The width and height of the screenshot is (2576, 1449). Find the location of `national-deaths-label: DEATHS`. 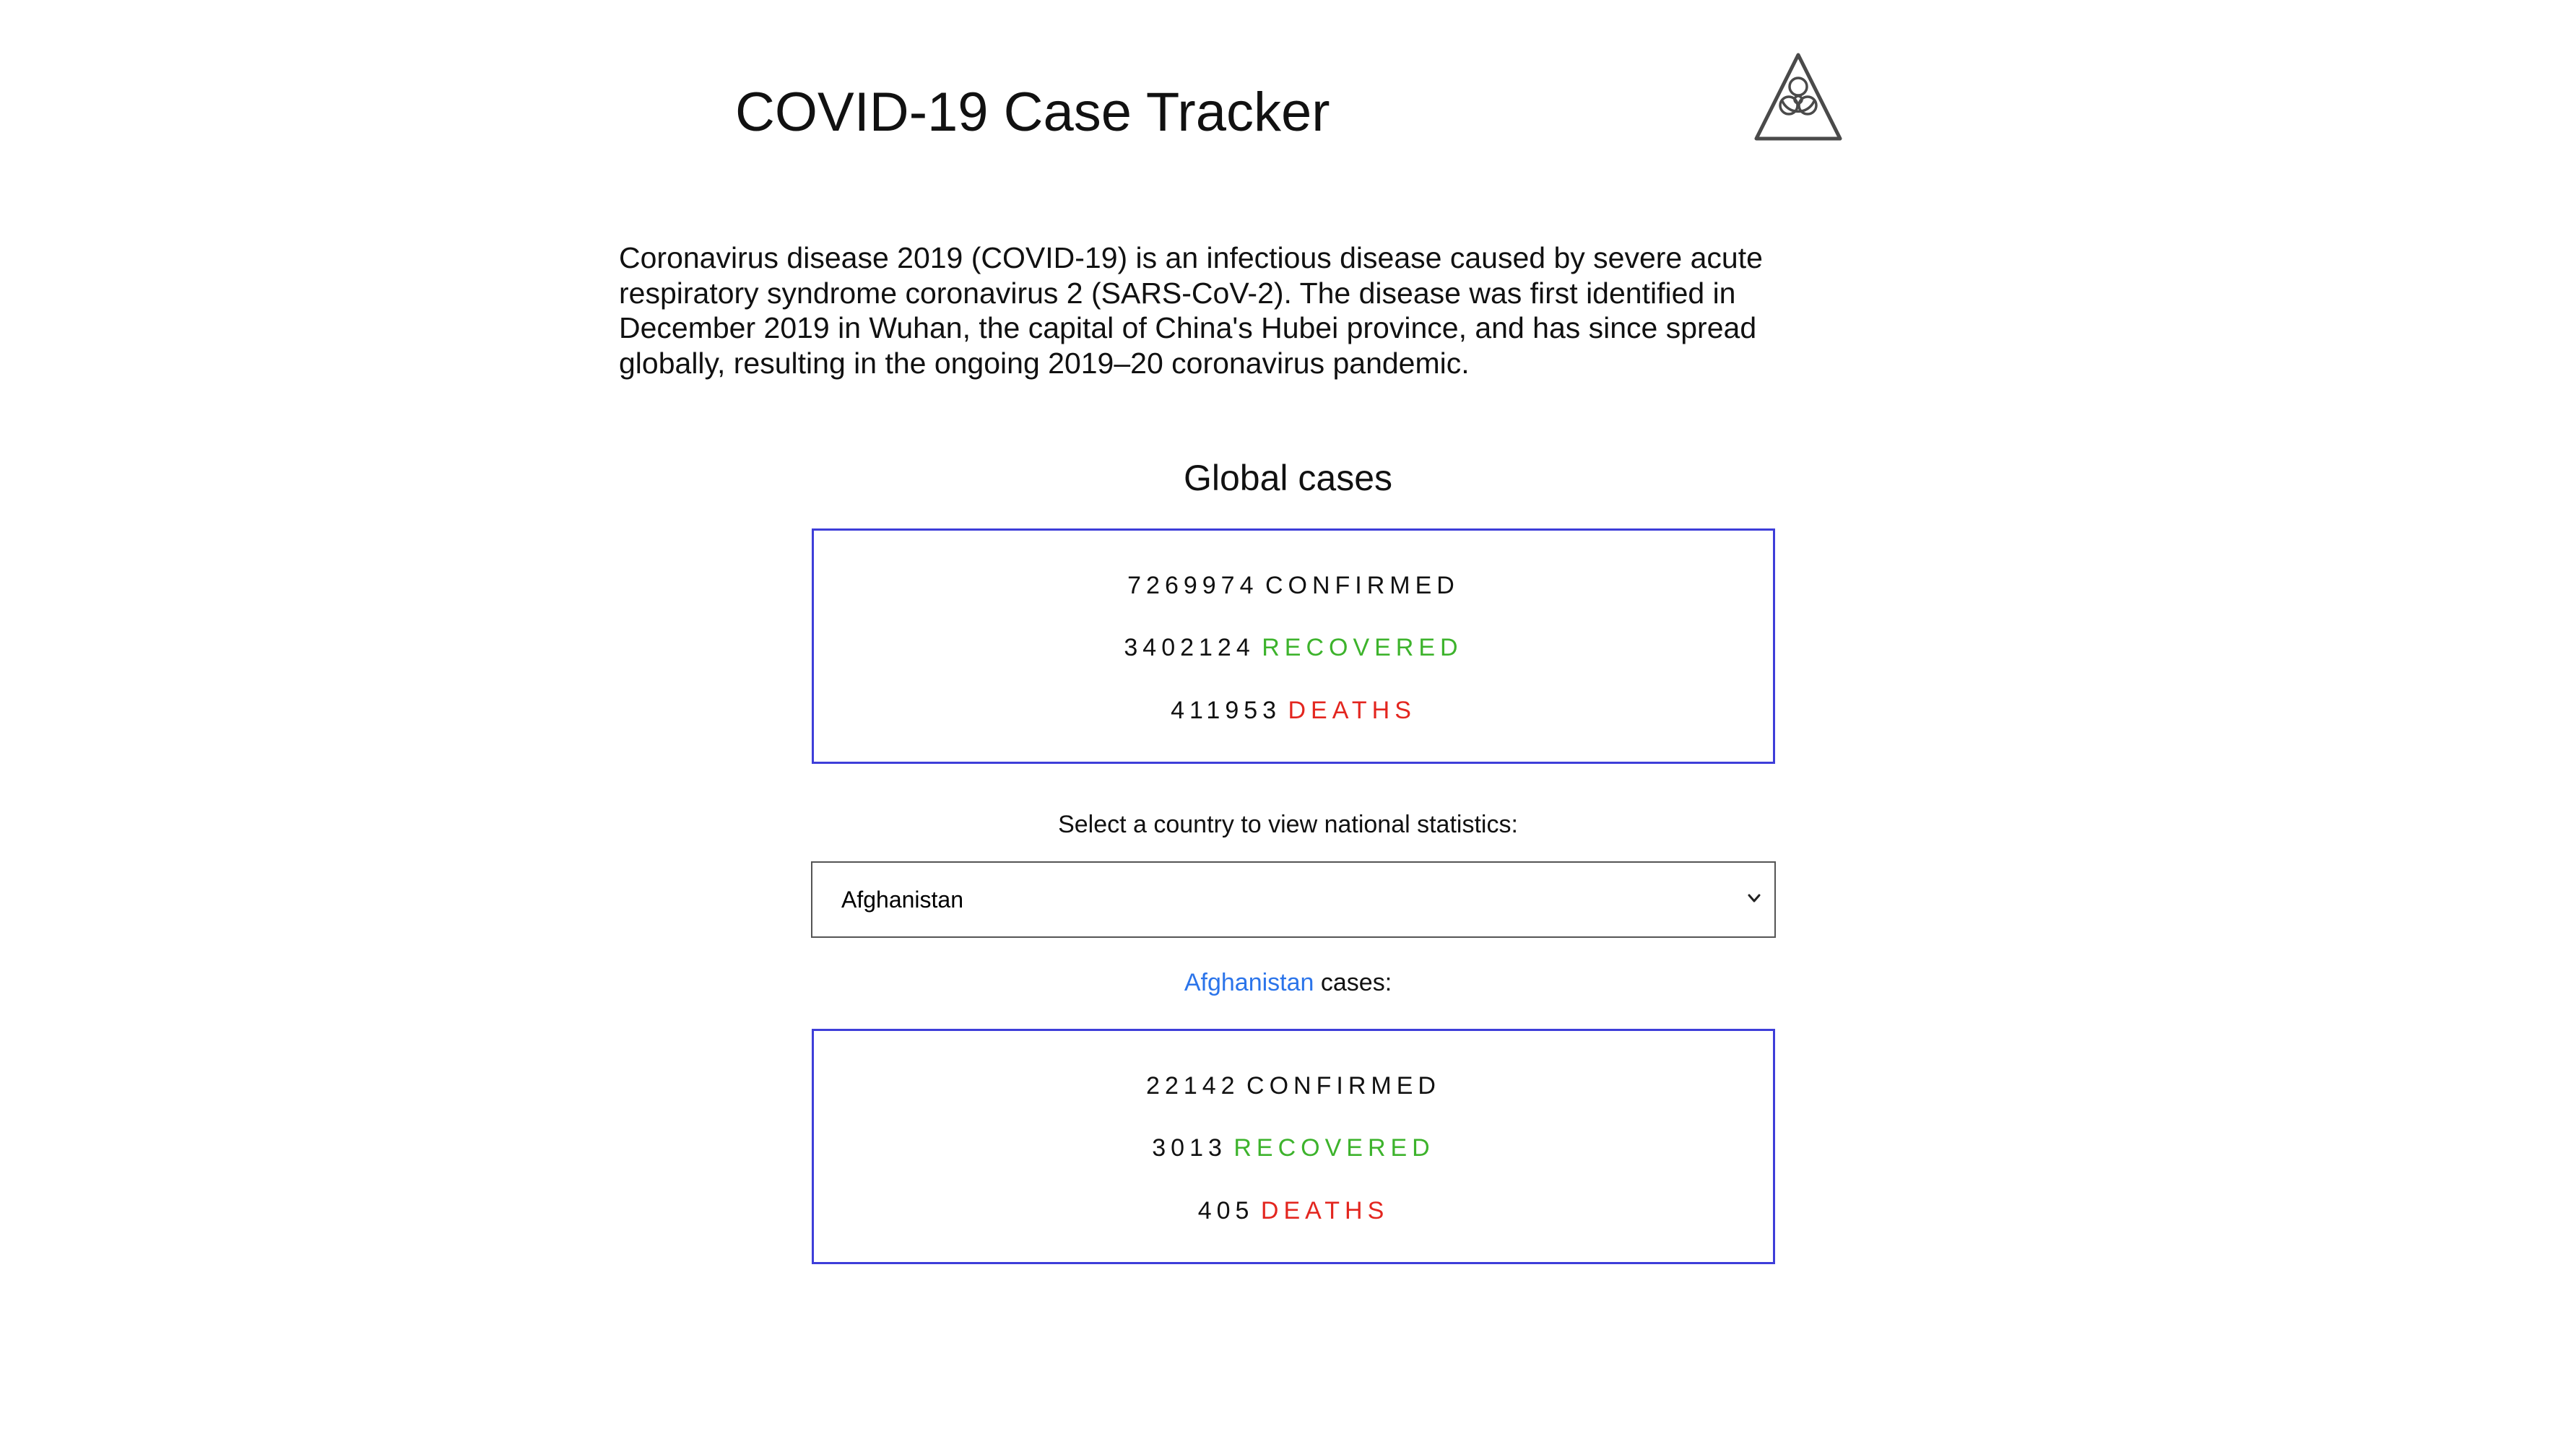

national-deaths-label: DEATHS is located at coordinates (1324, 1210).